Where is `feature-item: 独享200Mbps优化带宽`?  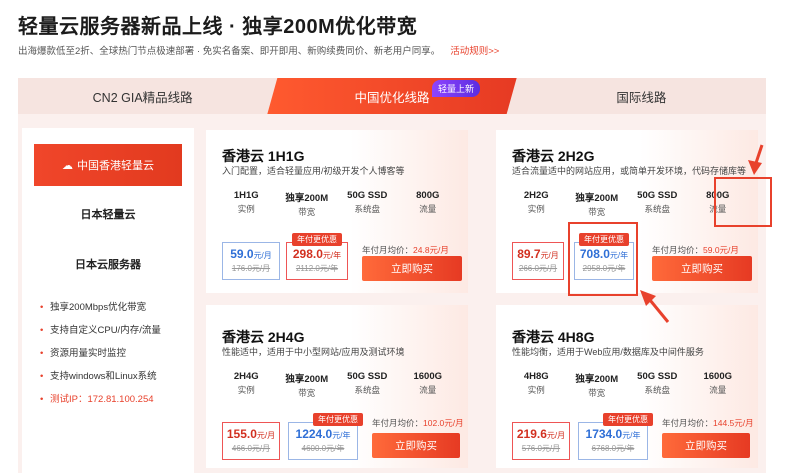
feature-item: 独享200Mbps优化带宽 is located at coordinates (117, 307).